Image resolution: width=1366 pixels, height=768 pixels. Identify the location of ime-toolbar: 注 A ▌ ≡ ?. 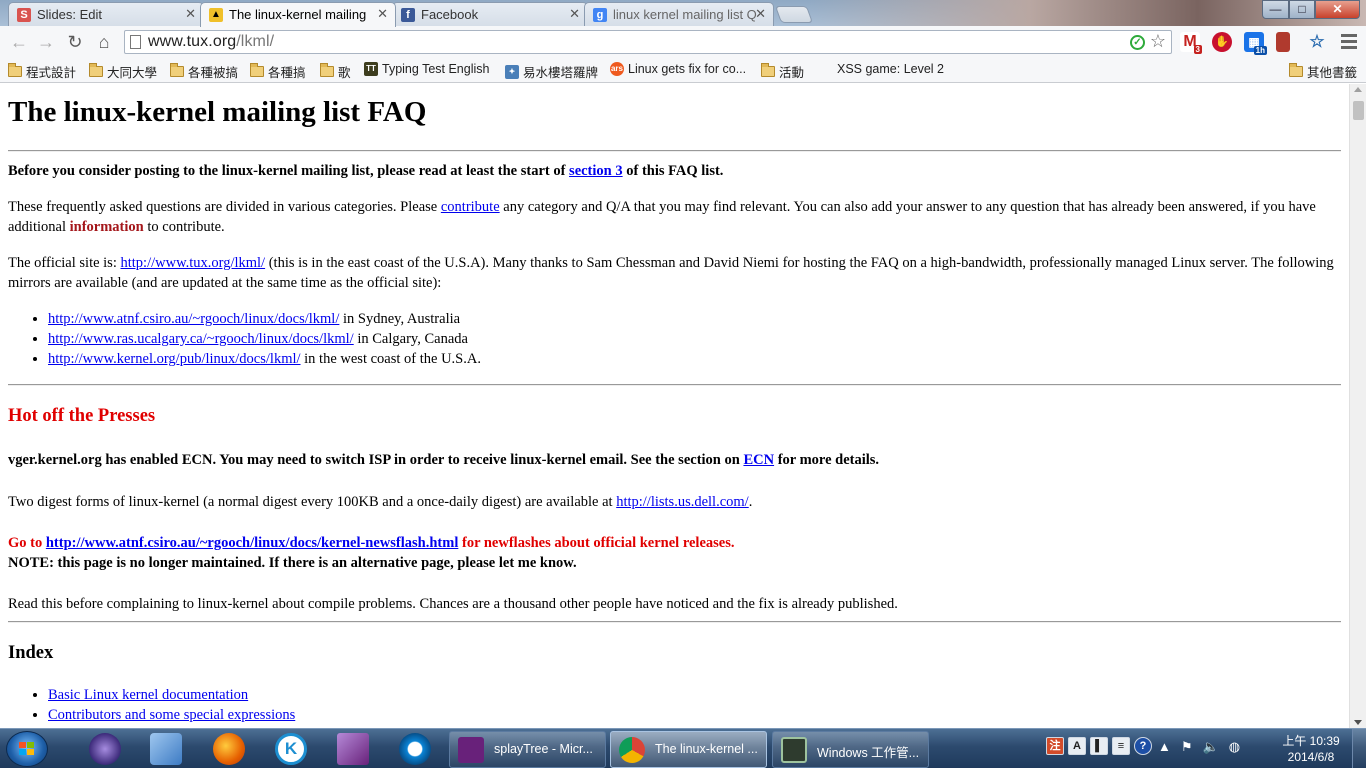
(1099, 746).